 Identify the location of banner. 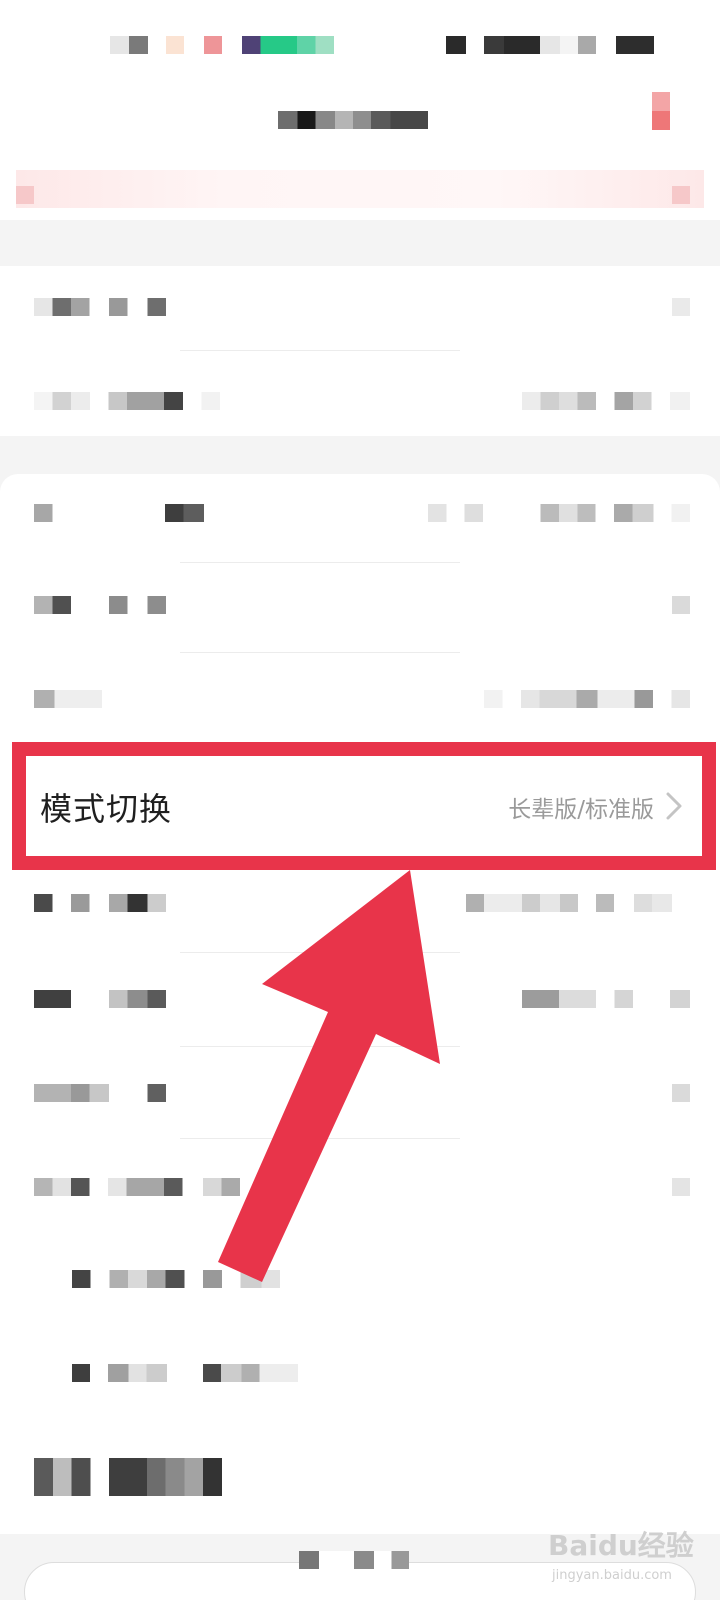
(360, 195).